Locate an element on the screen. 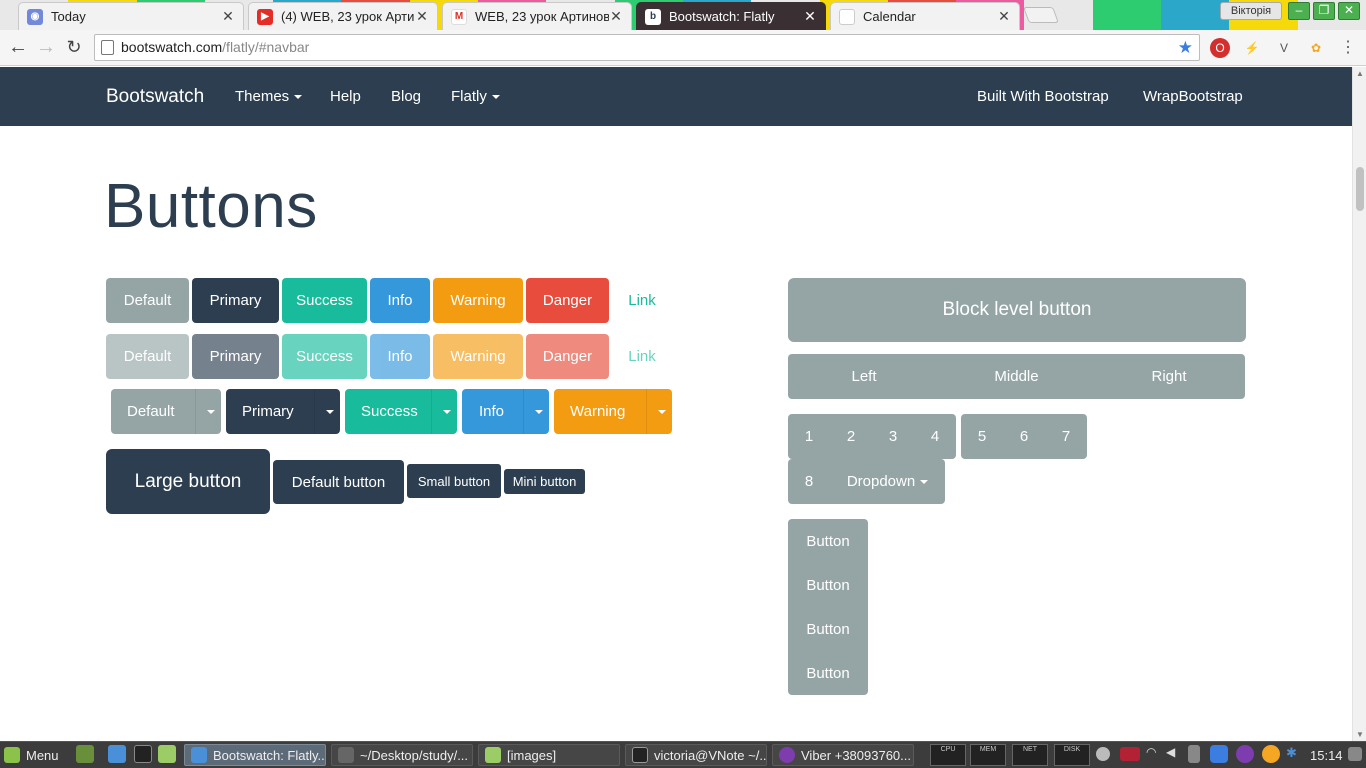 The height and width of the screenshot is (768, 1366). small-button: Small button is located at coordinates (454, 481).